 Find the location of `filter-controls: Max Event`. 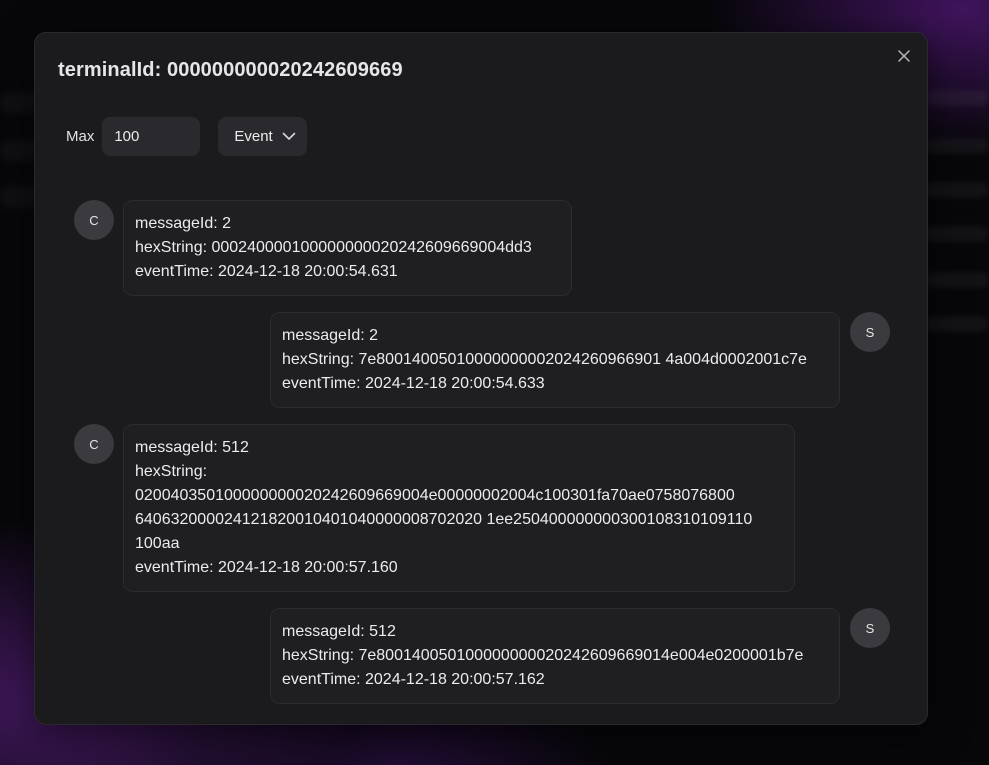

filter-controls: Max Event is located at coordinates (187, 136).